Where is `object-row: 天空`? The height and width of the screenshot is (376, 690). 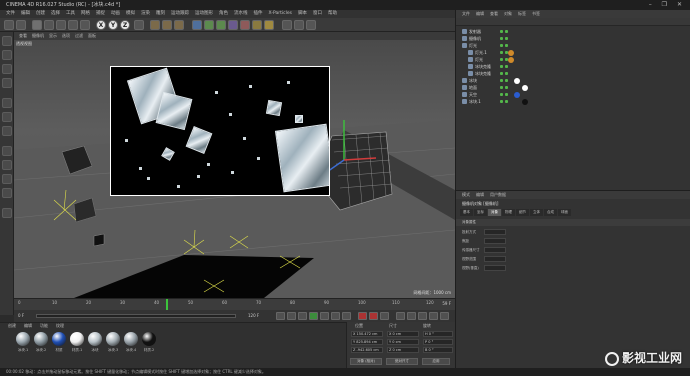
object-row: 天空 is located at coordinates (573, 94).